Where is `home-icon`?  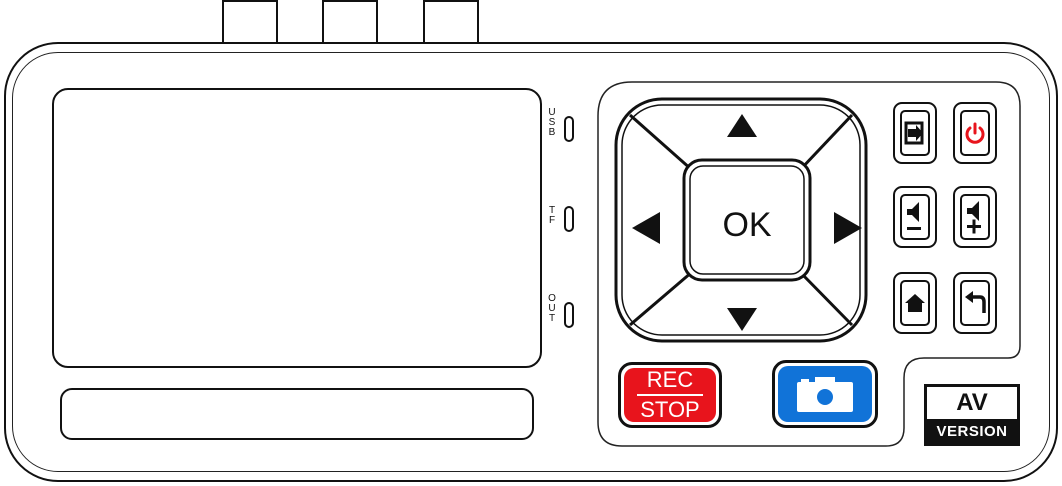
home-icon is located at coordinates (915, 303).